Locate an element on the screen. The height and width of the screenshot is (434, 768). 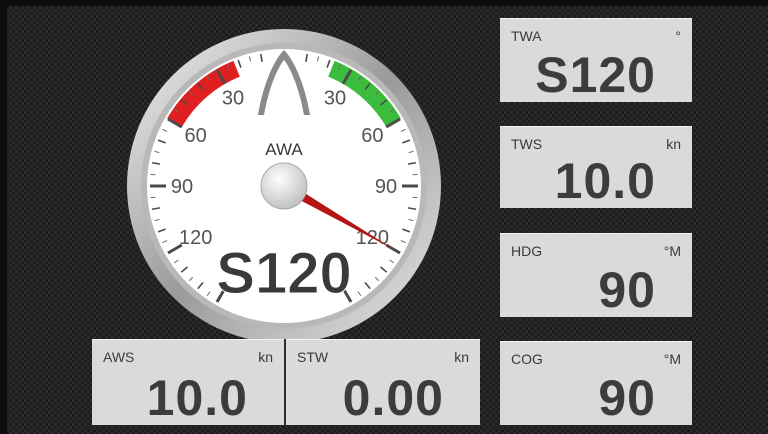
stw-tile: STW kn 0.00 is located at coordinates (383, 382).